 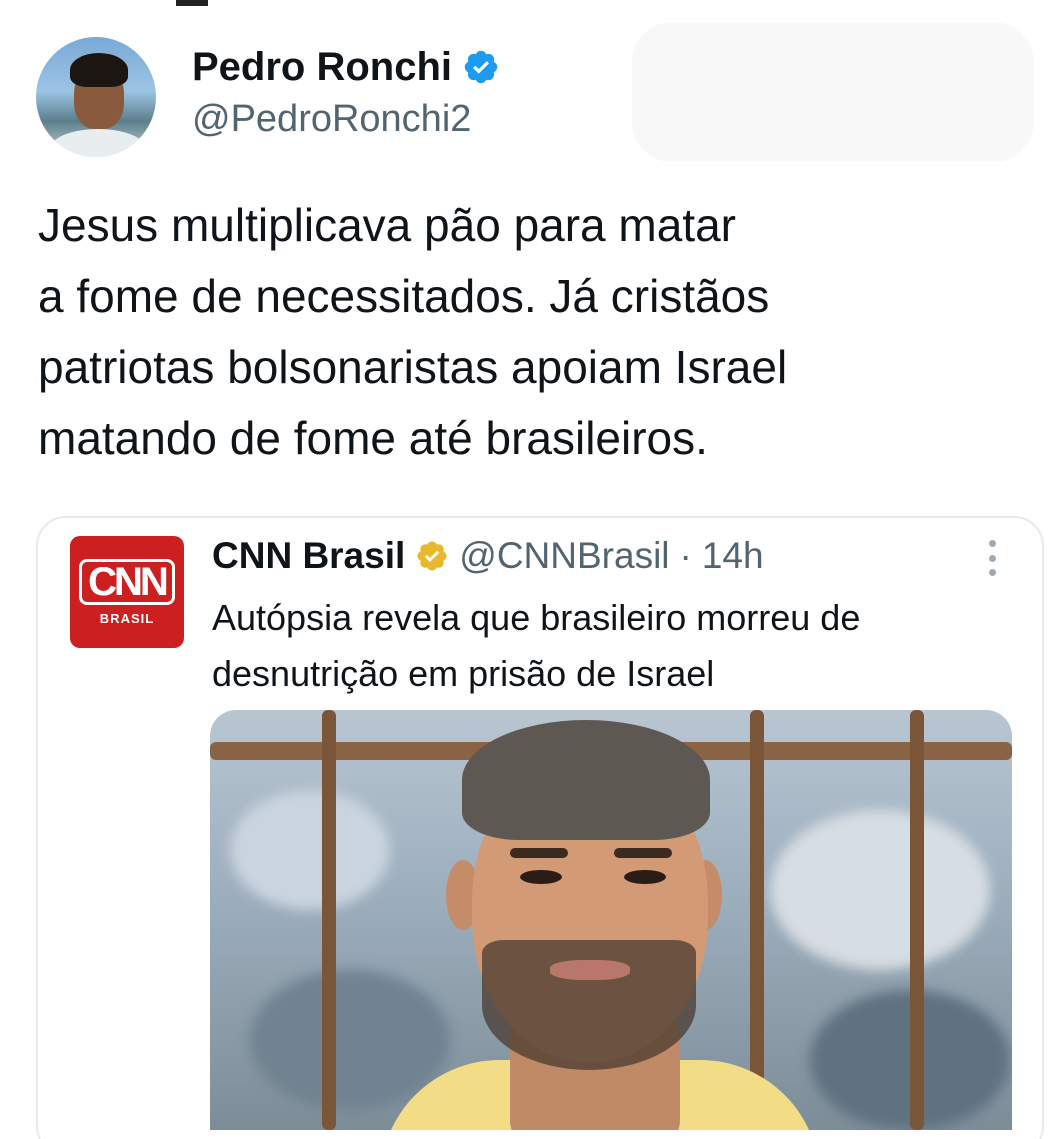 What do you see at coordinates (322, 67) in the screenshot?
I see `author-name: Pedro Ronchi` at bounding box center [322, 67].